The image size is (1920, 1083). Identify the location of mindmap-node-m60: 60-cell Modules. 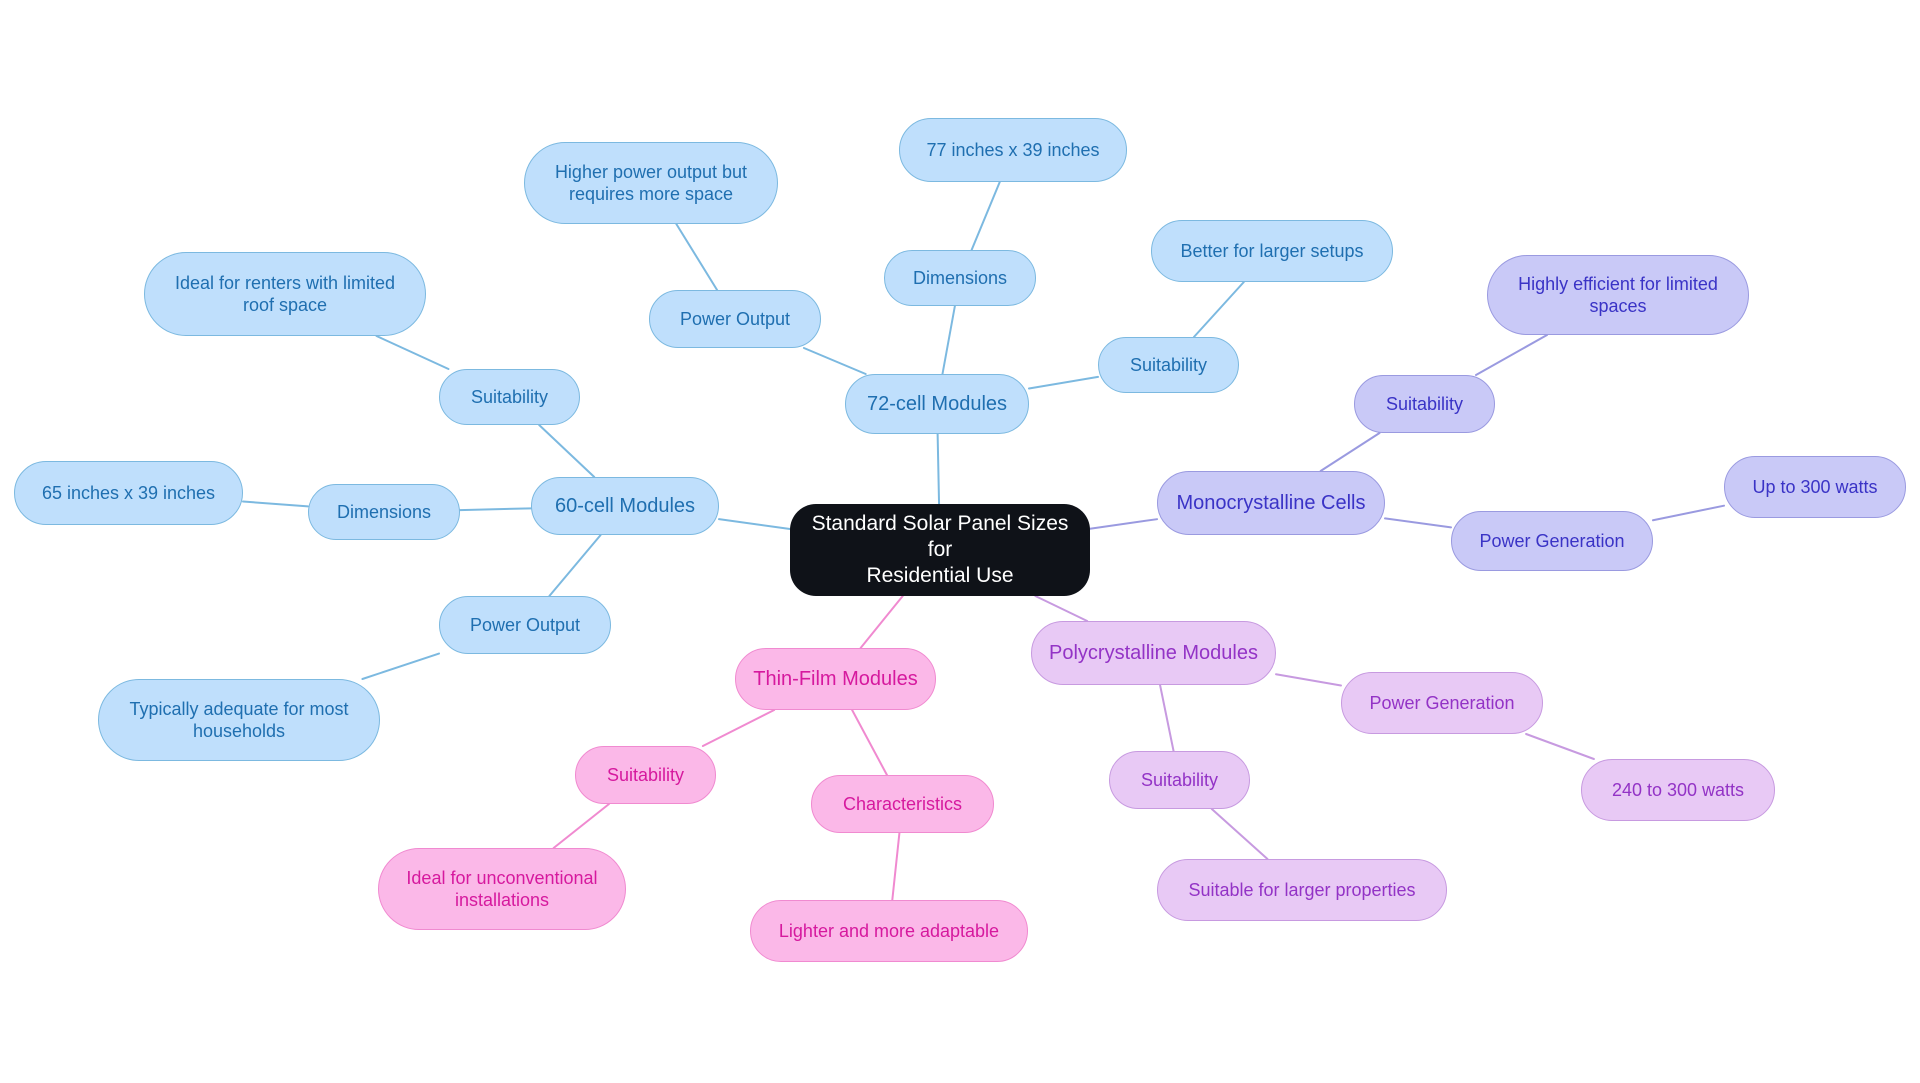
(625, 506).